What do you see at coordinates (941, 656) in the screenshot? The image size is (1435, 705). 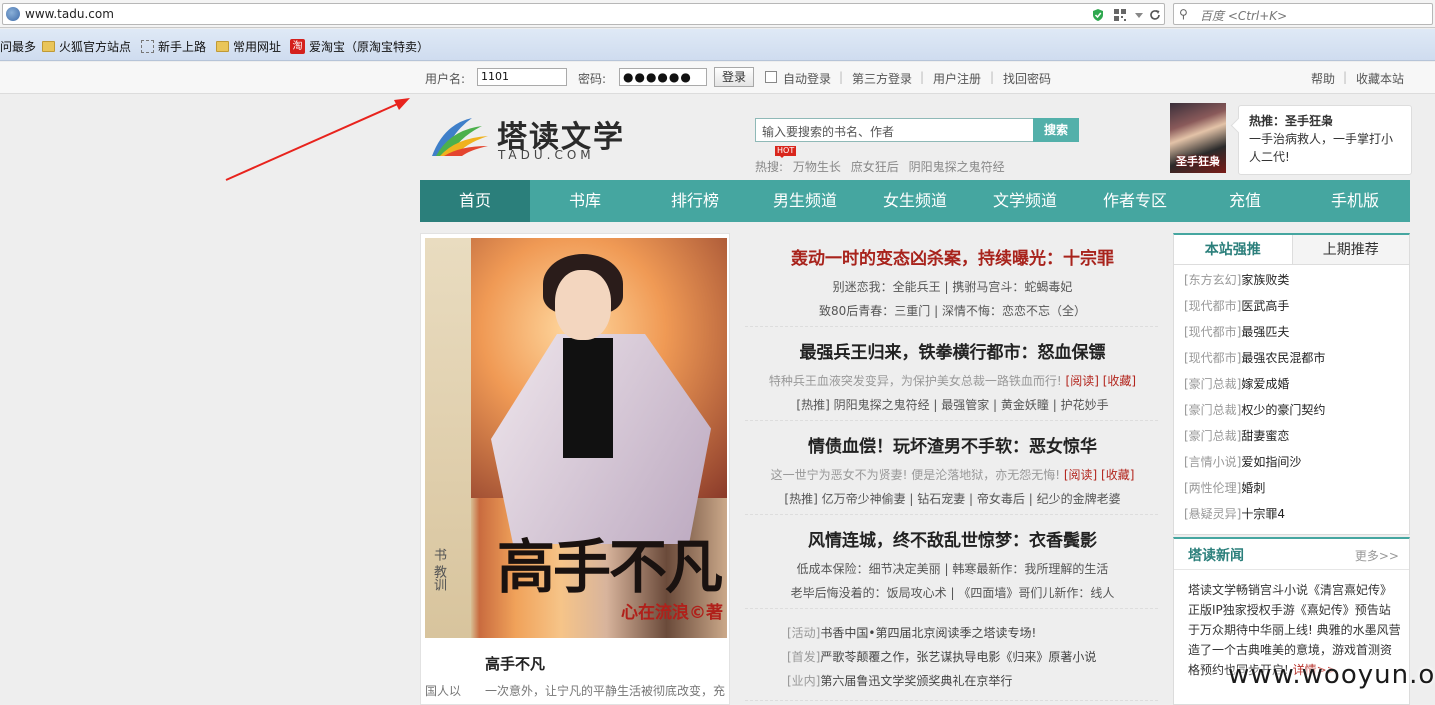 I see `news-item: [首发]严歌苓颠覆之作，张艺谋执导电影《归来》原著小说` at bounding box center [941, 656].